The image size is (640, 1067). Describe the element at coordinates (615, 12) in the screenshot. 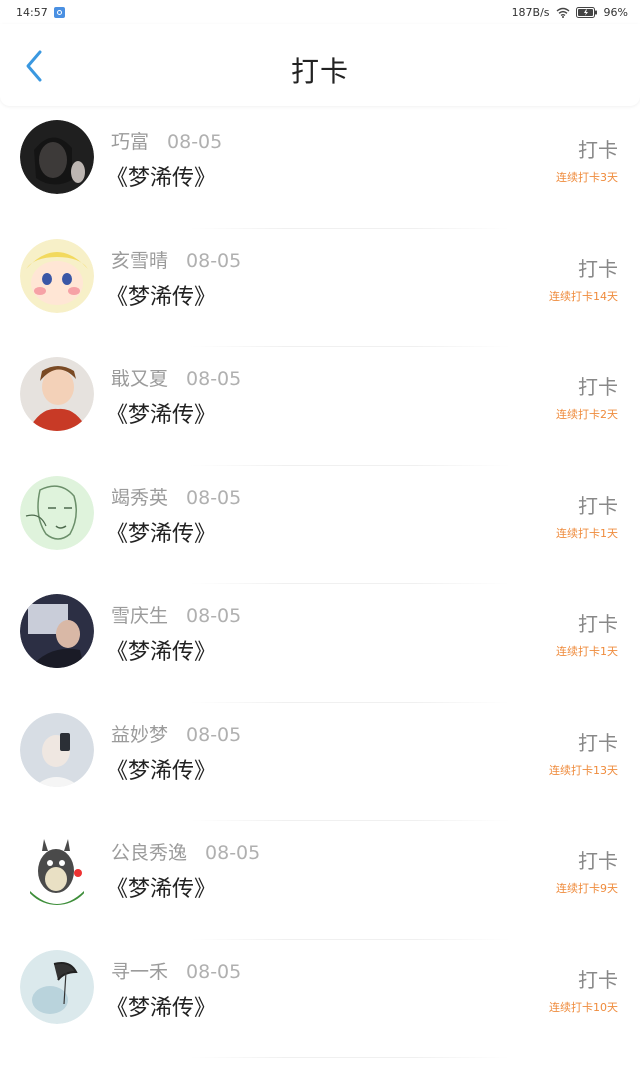

I see `battery-percent: 96%` at that location.